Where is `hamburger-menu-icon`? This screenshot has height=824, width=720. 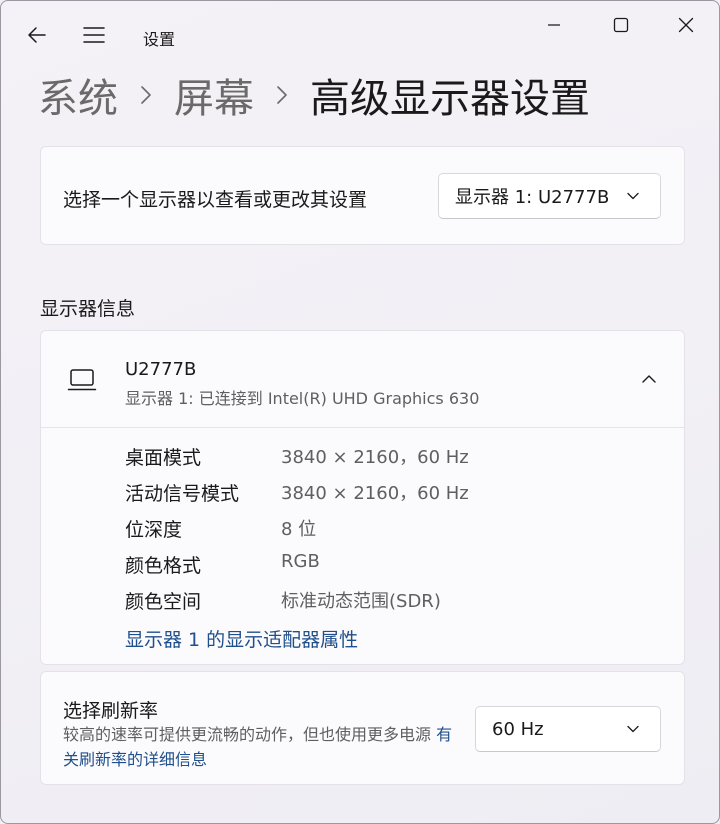
hamburger-menu-icon is located at coordinates (94, 35).